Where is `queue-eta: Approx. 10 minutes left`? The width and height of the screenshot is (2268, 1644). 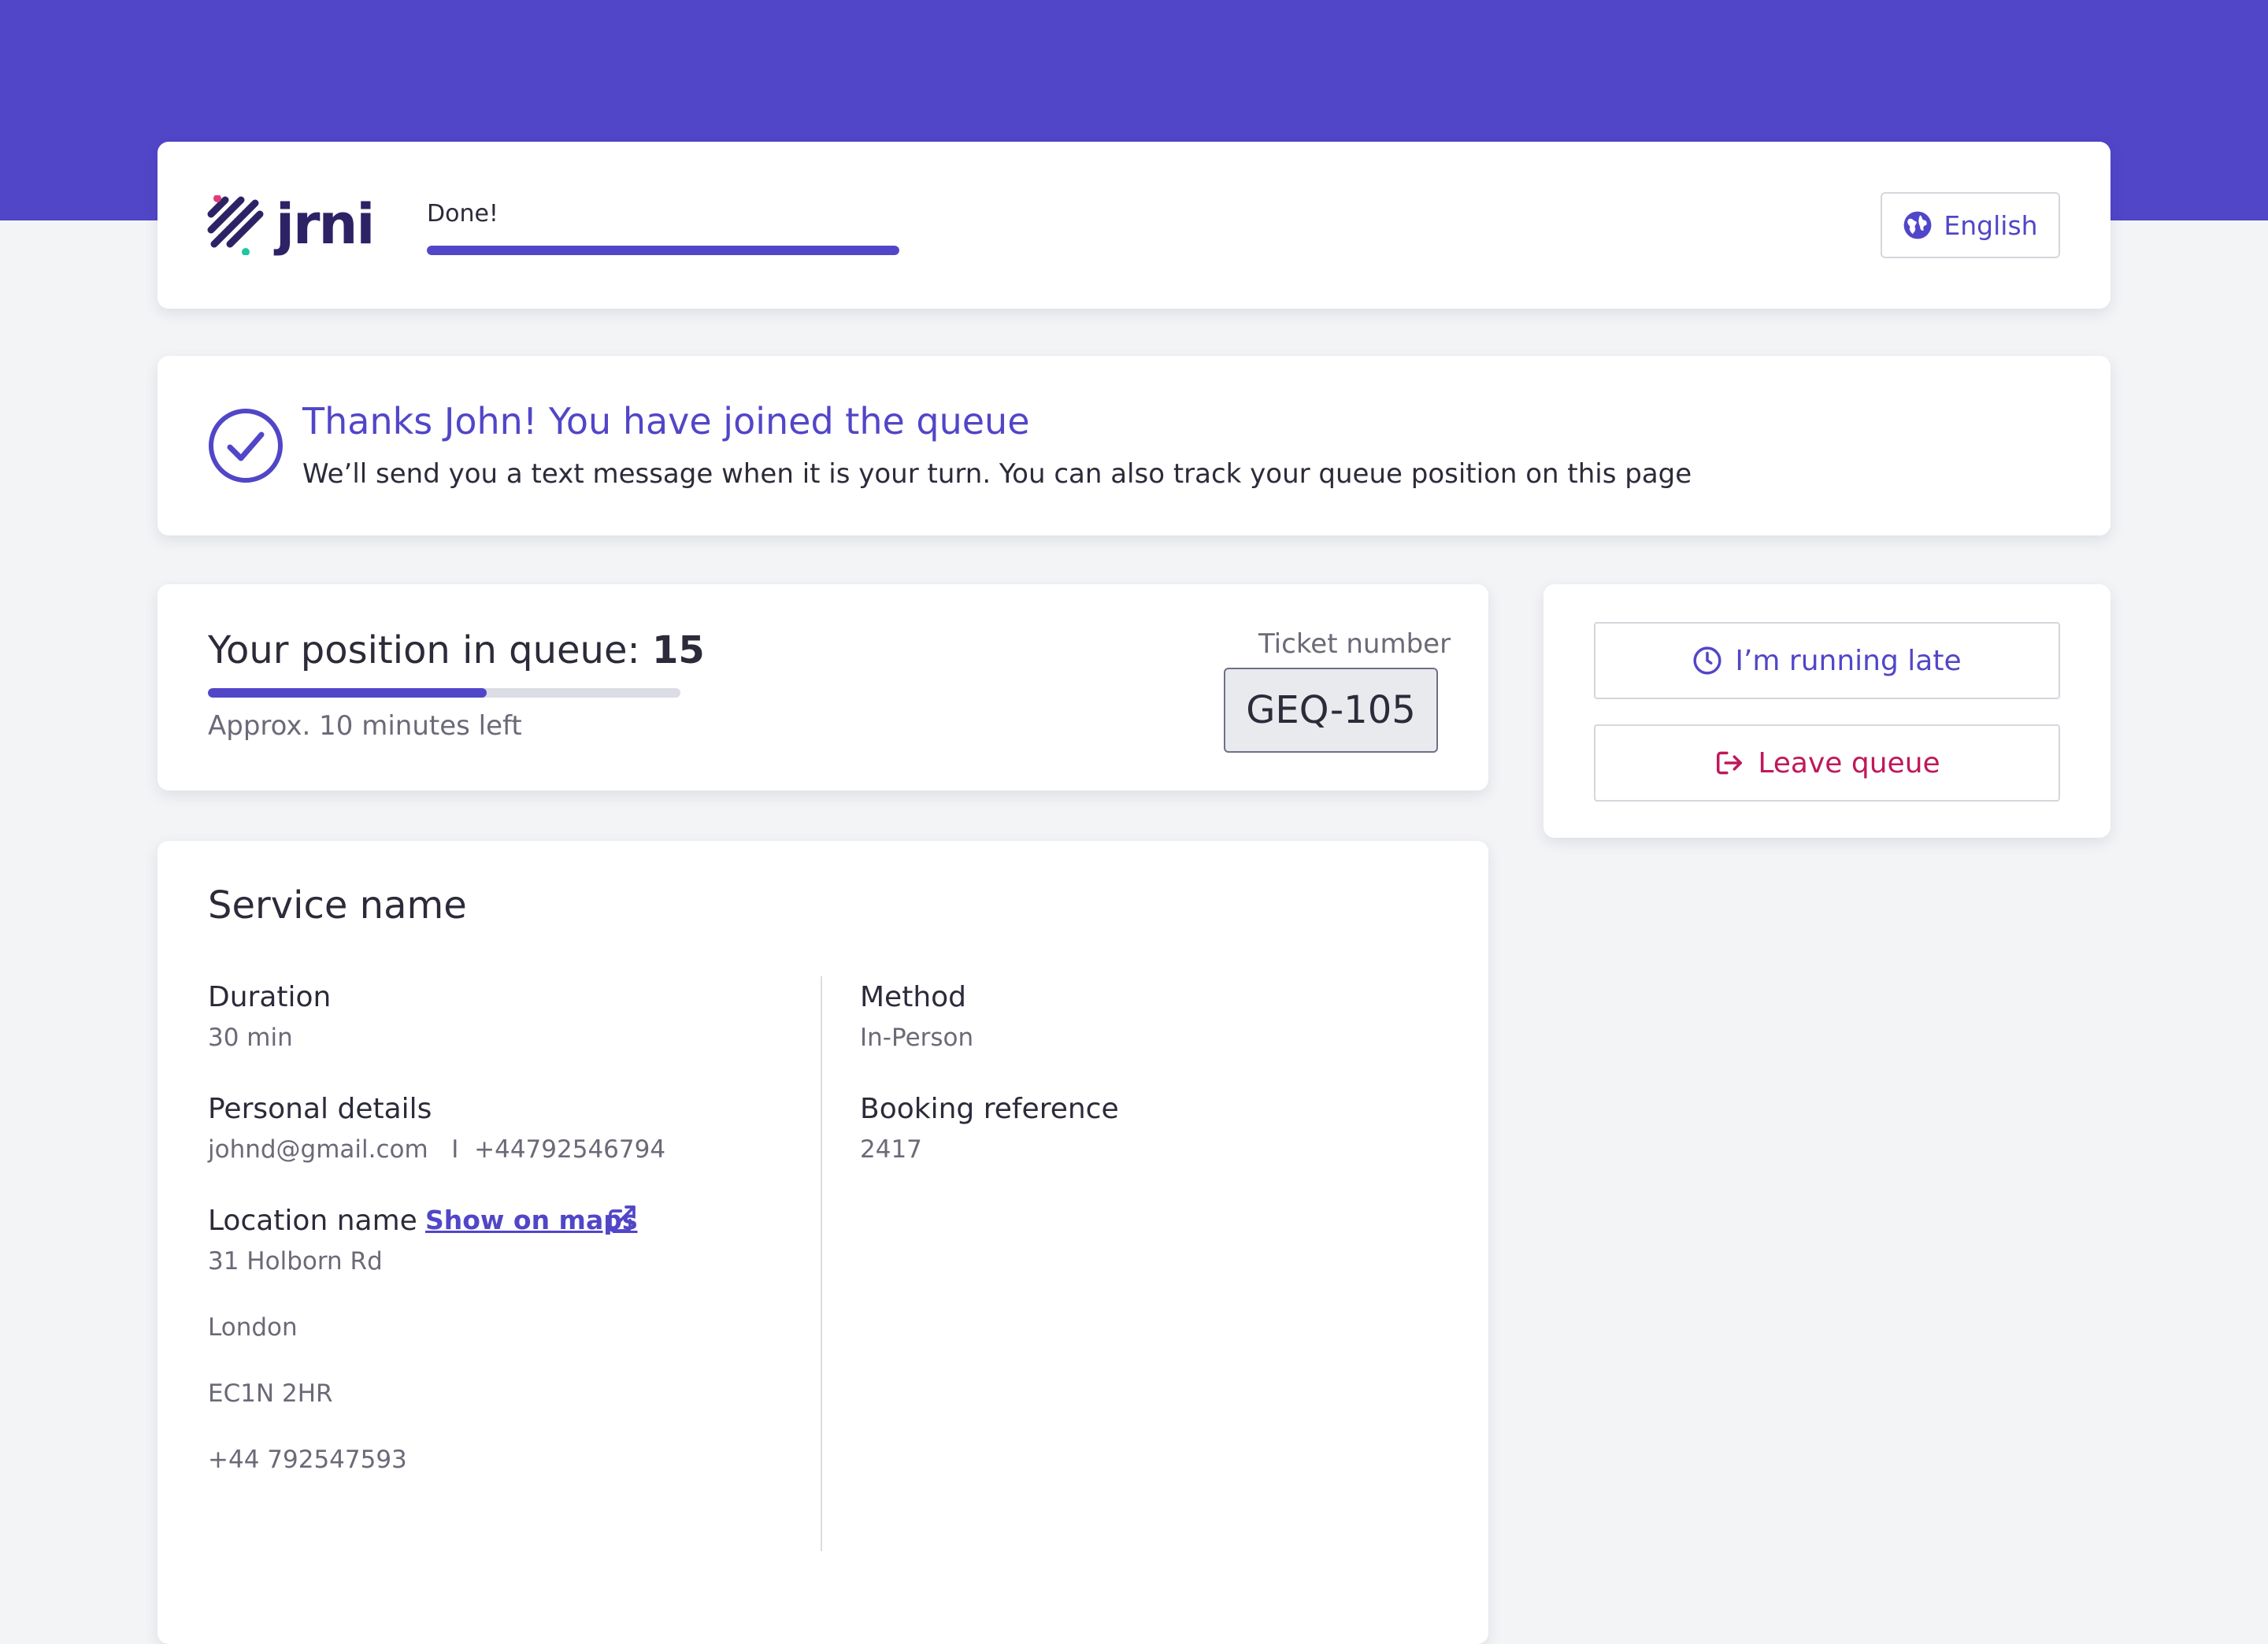
queue-eta: Approx. 10 minutes left is located at coordinates (365, 726).